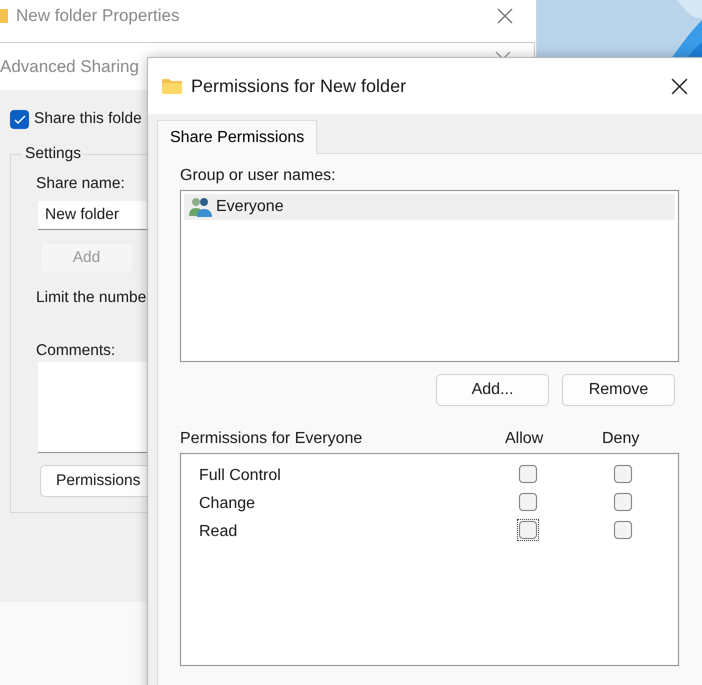  What do you see at coordinates (240, 476) in the screenshot?
I see `permission-name: Full Control` at bounding box center [240, 476].